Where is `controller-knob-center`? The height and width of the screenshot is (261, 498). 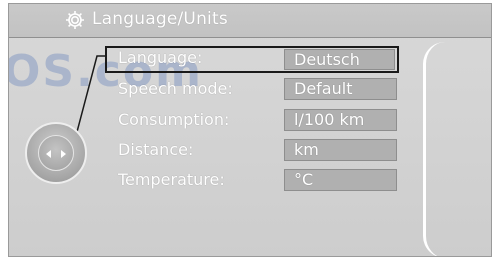 controller-knob-center is located at coordinates (56, 153).